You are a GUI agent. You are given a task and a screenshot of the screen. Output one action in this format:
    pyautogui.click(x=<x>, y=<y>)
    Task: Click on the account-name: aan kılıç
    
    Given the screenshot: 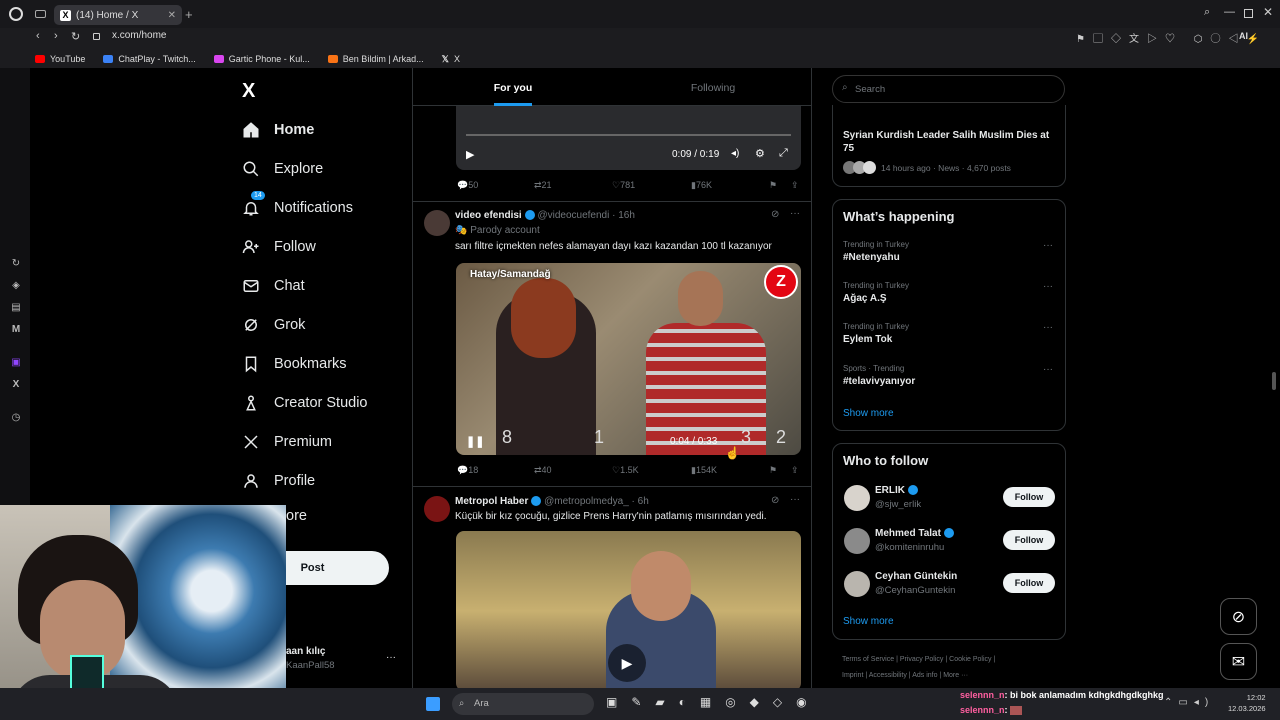 What is the action you would take?
    pyautogui.click(x=305, y=651)
    